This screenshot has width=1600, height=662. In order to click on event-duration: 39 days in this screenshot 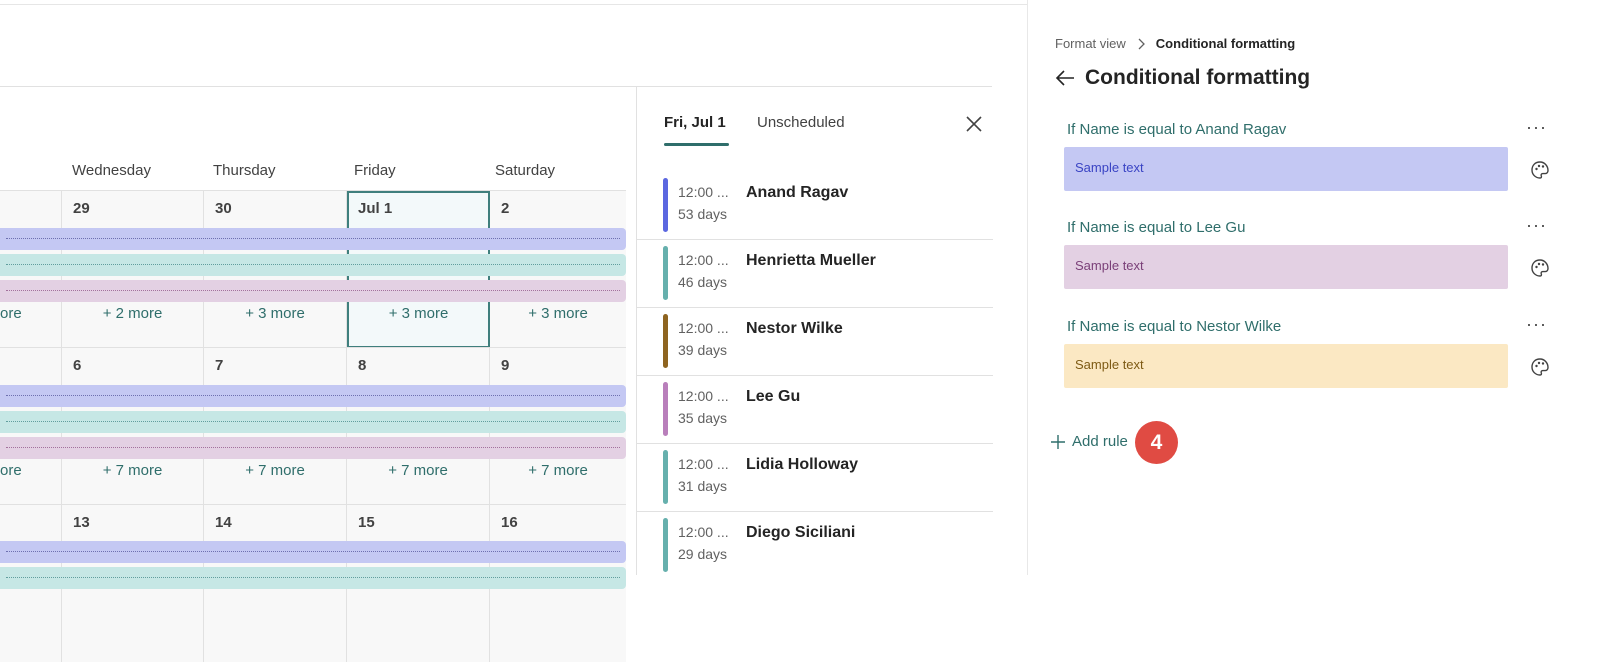, I will do `click(703, 350)`.